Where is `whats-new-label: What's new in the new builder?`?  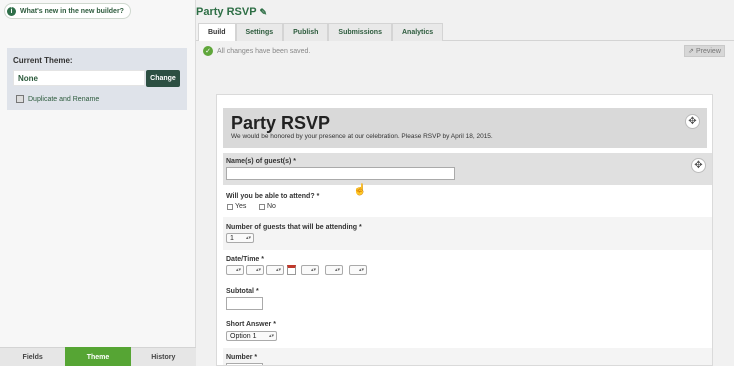 whats-new-label: What's new in the new builder? is located at coordinates (72, 11).